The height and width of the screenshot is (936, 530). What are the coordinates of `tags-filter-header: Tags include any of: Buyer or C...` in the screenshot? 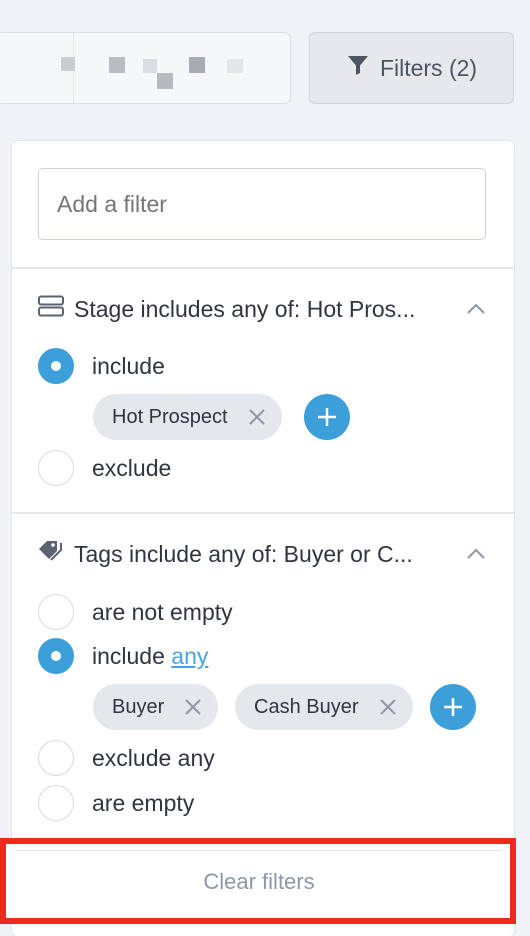 It's located at (225, 554).